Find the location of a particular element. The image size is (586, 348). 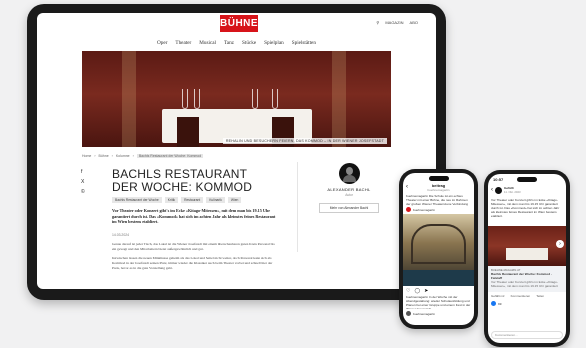

reaction-count: 99 is located at coordinates (500, 303).